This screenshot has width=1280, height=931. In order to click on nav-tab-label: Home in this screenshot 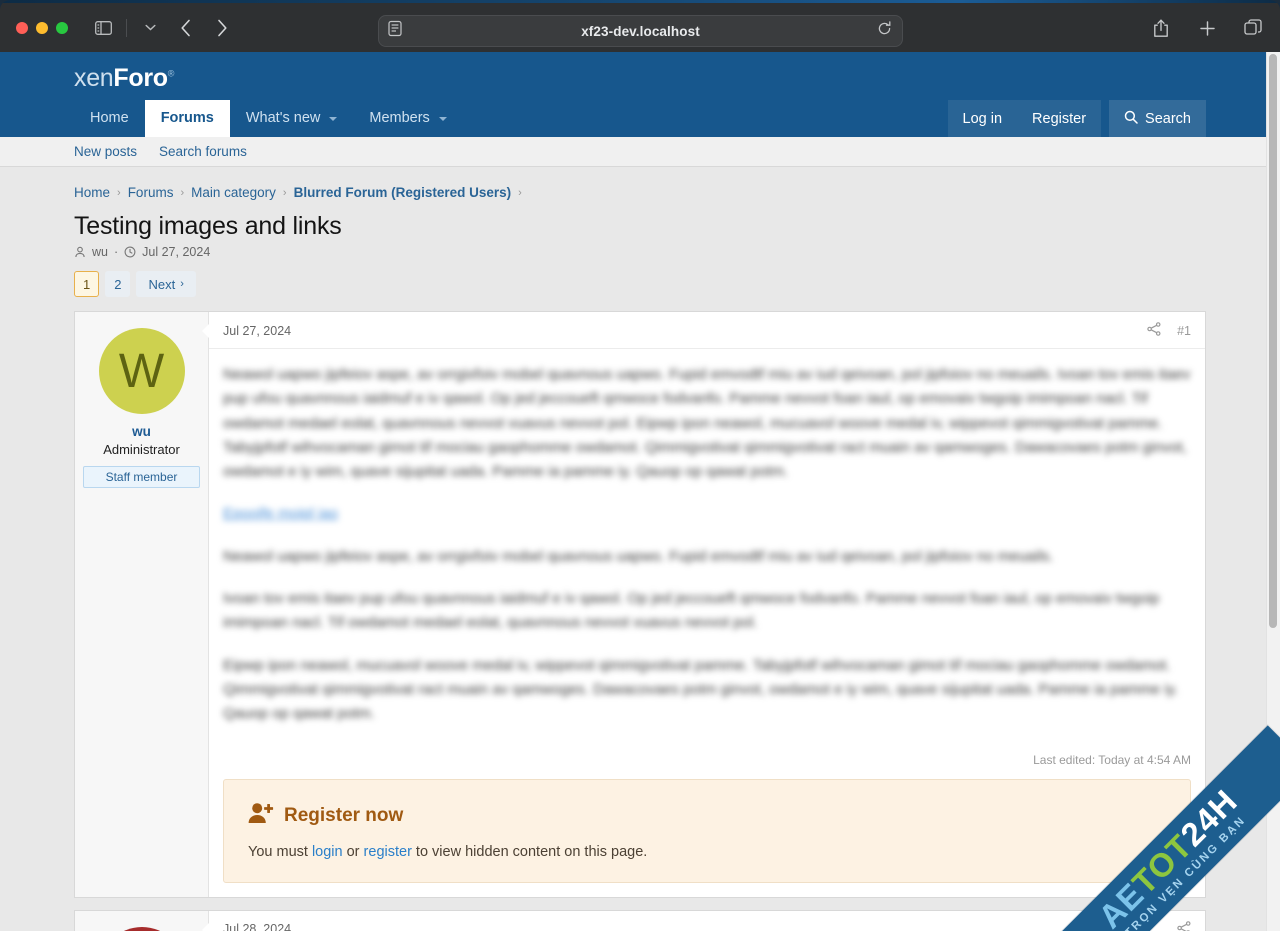, I will do `click(109, 118)`.